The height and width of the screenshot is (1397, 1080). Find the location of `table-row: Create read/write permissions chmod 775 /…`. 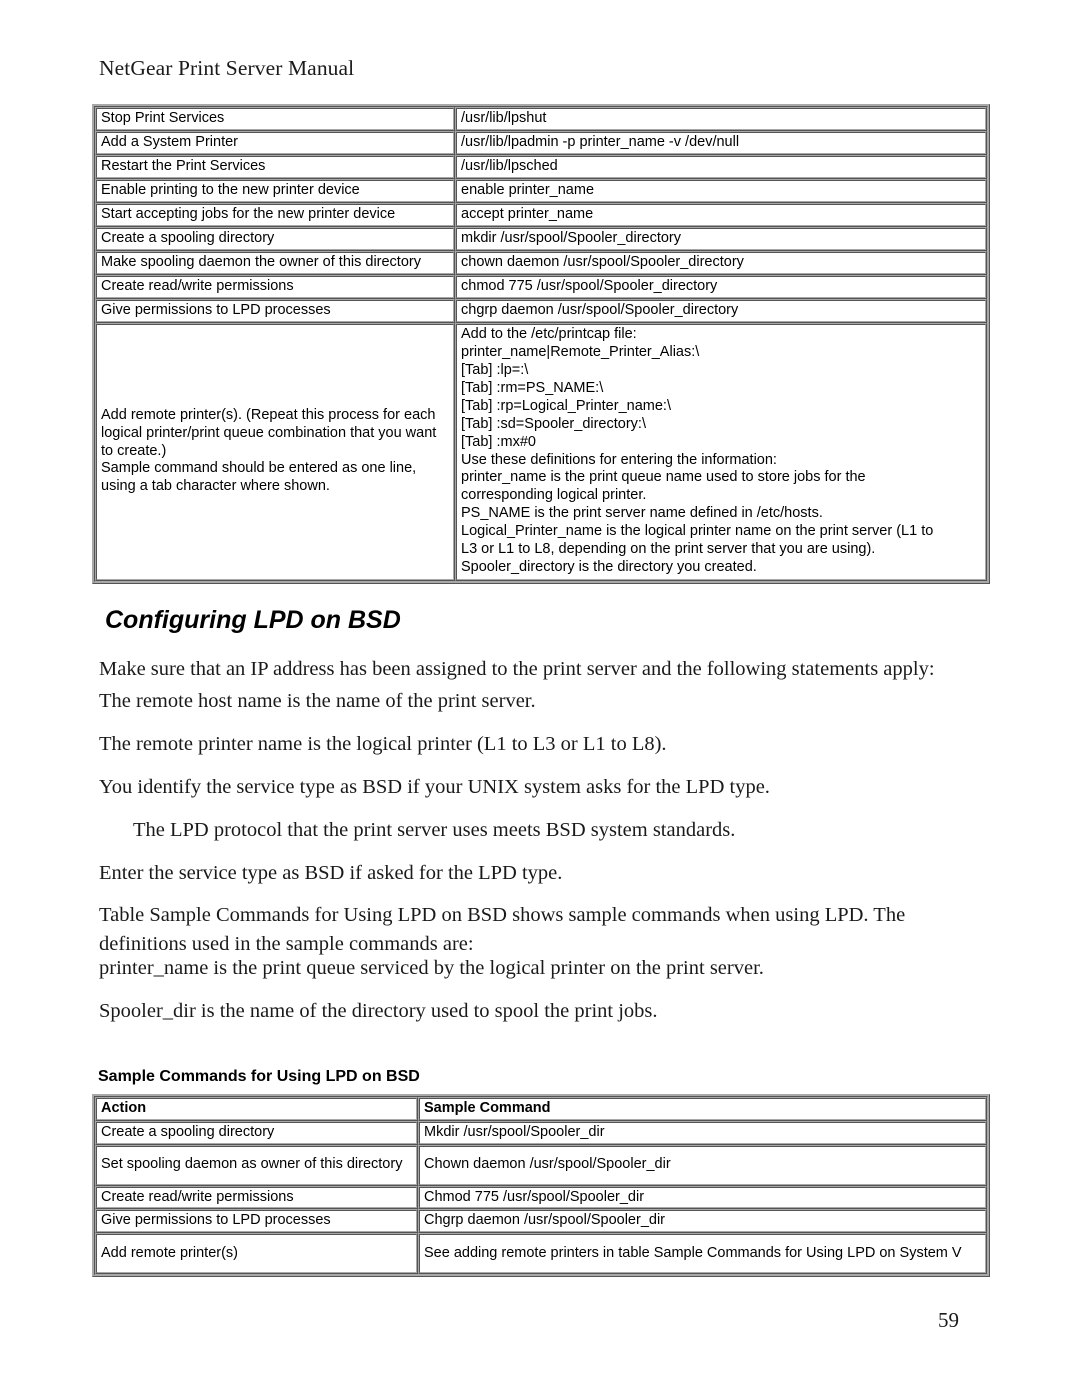

table-row: Create read/write permissions chmod 775 /… is located at coordinates (541, 287).